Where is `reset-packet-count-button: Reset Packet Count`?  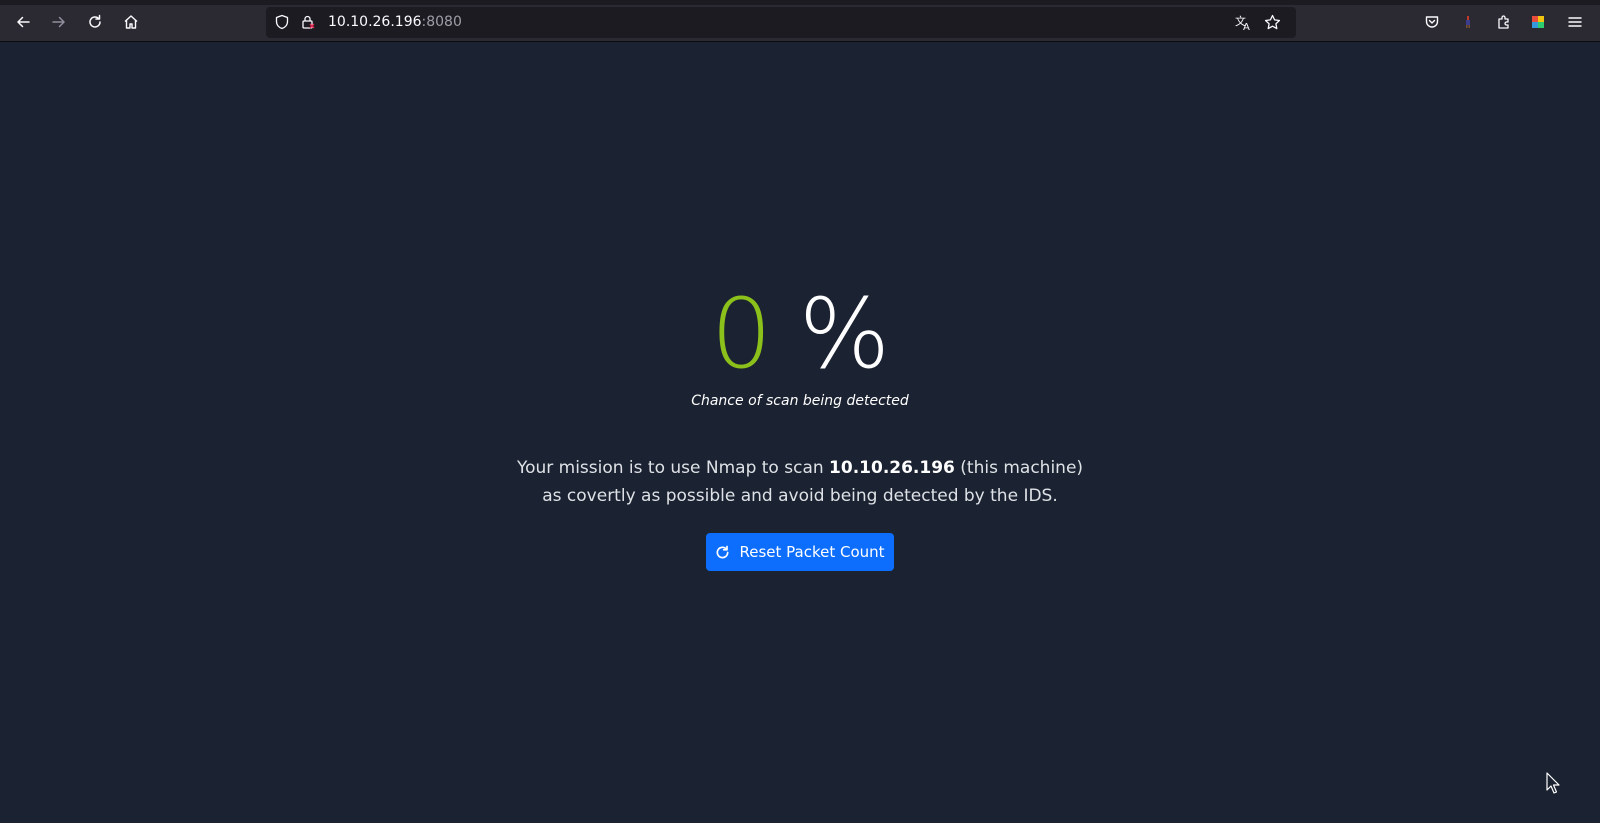 reset-packet-count-button: Reset Packet Count is located at coordinates (800, 552).